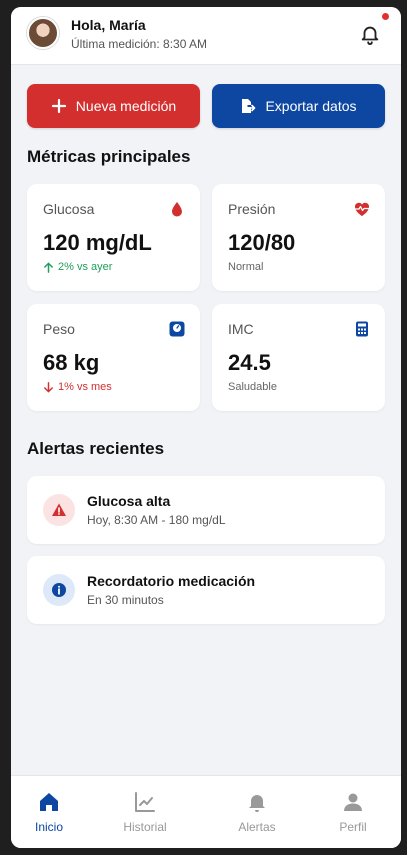  Describe the element at coordinates (48, 827) in the screenshot. I see `nav-label: Inicio` at that location.